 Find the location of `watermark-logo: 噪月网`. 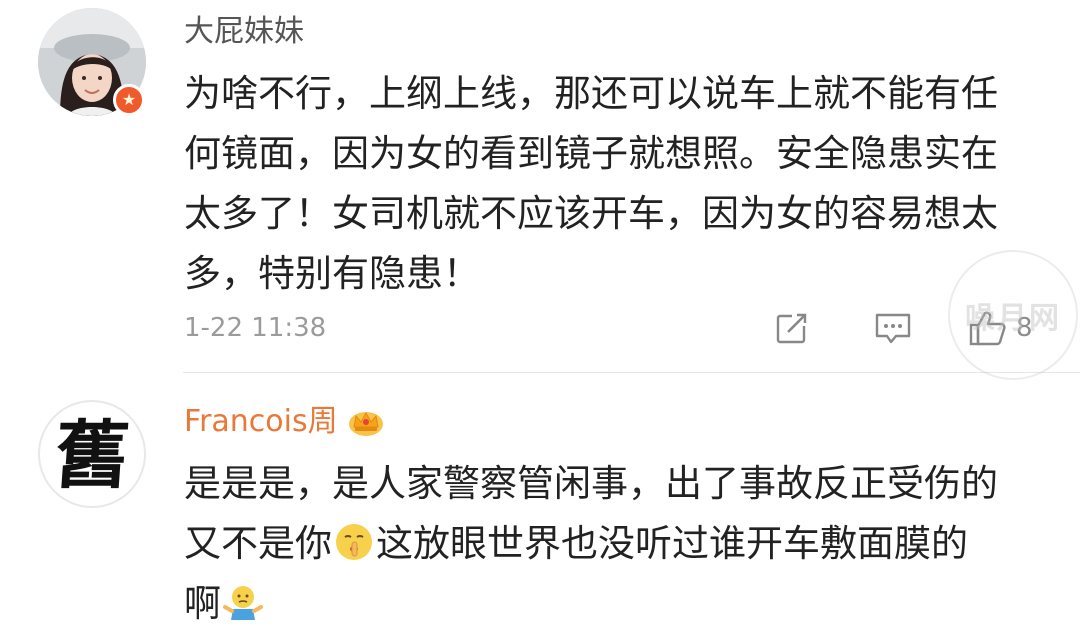

watermark-logo: 噪月网 is located at coordinates (1013, 315).